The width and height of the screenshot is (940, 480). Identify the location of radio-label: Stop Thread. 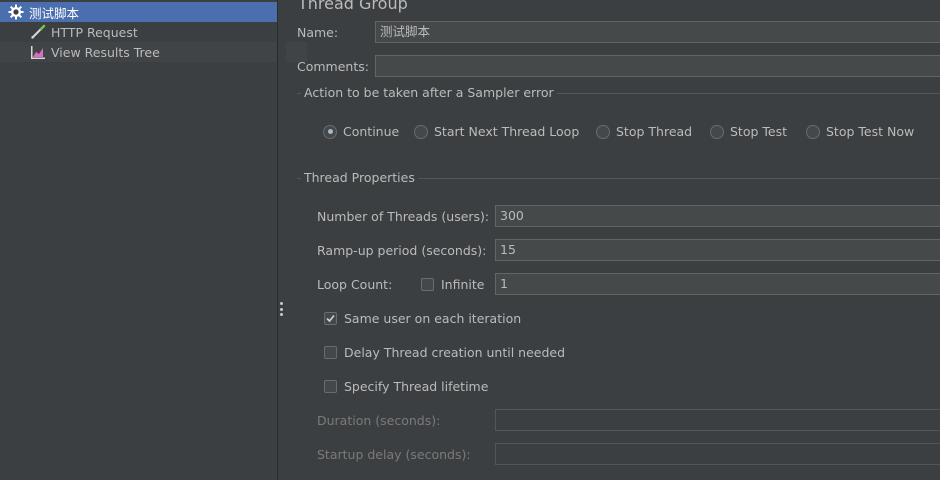
(654, 131).